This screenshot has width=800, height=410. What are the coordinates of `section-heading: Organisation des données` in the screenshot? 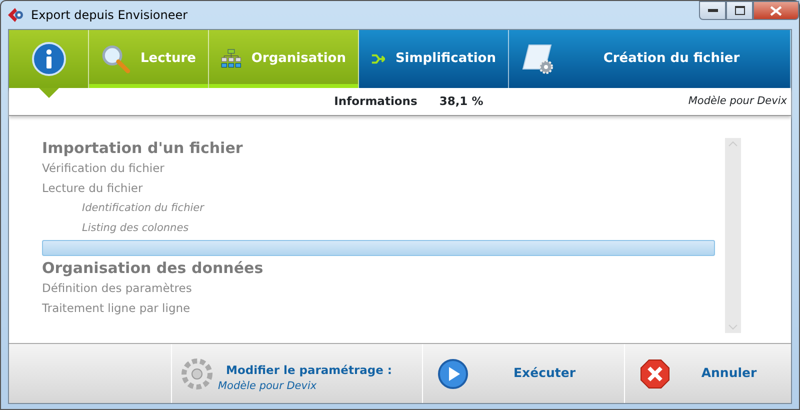 It's located at (378, 268).